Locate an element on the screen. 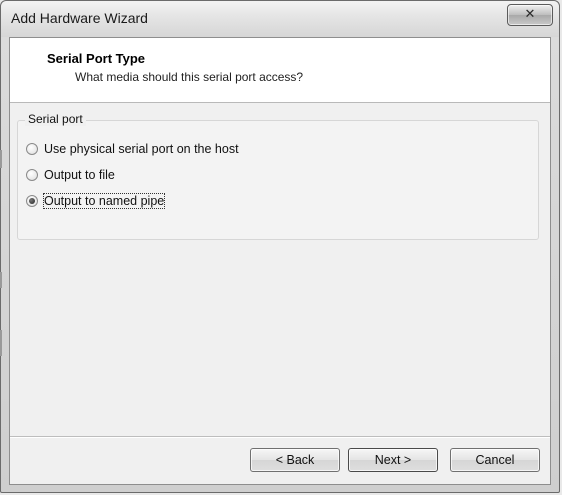 The height and width of the screenshot is (495, 562). serial-port-group-label: Serial port is located at coordinates (55, 119).